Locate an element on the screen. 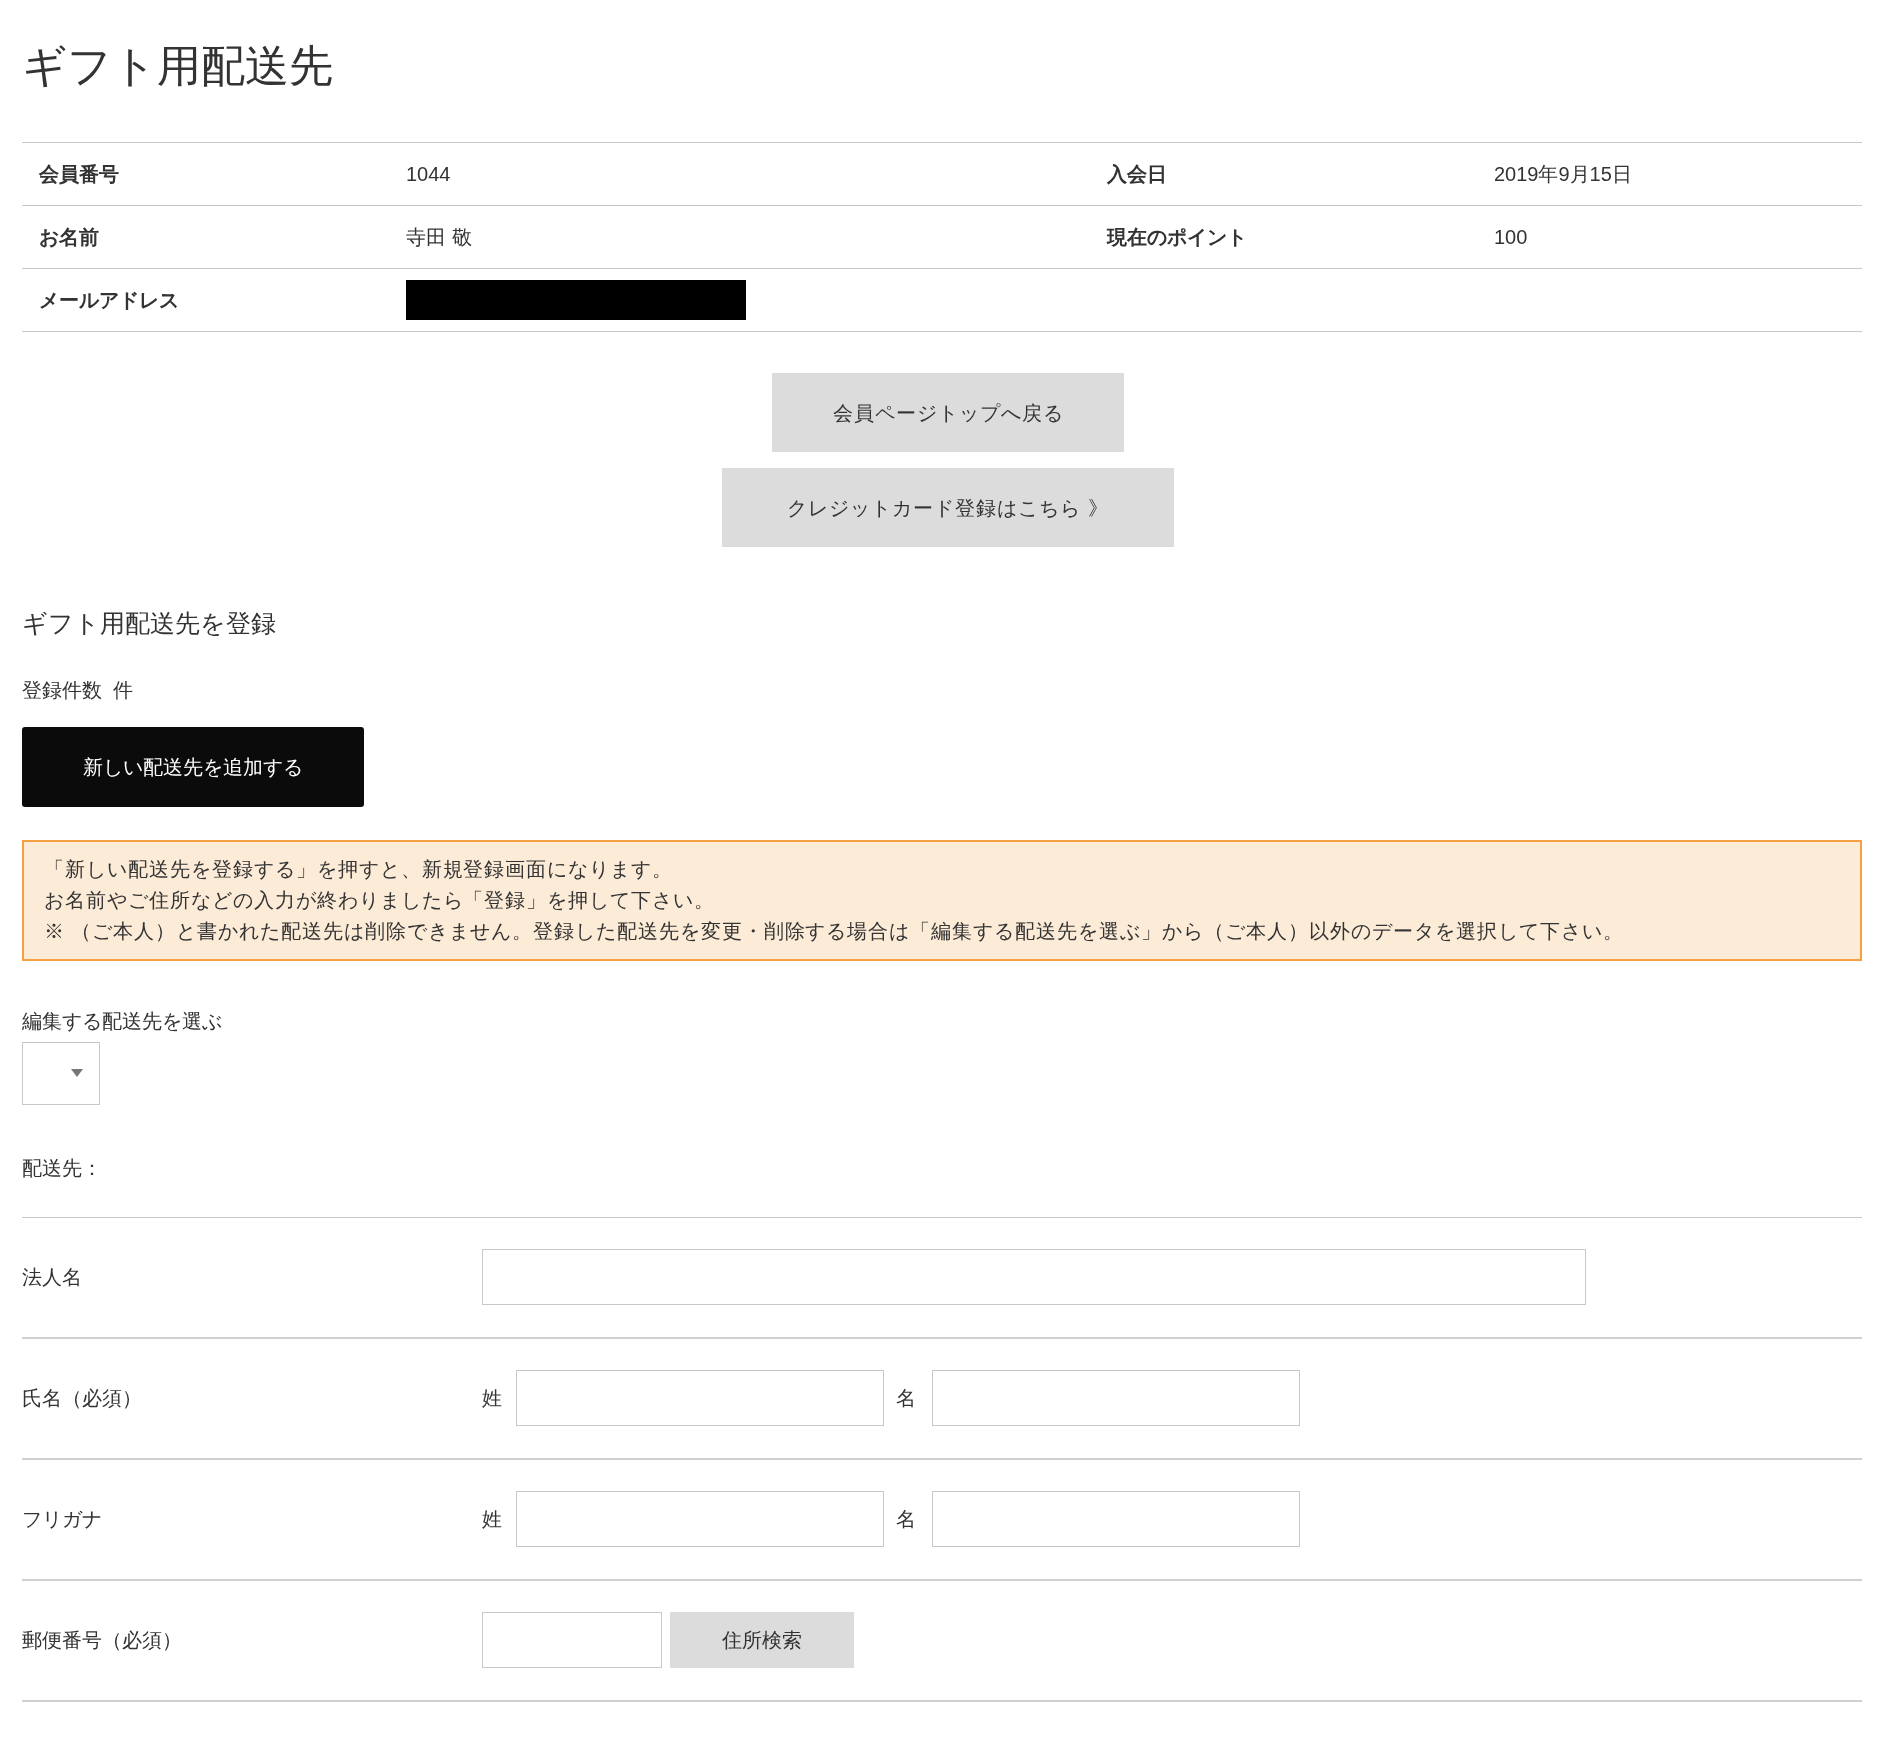  destination-select is located at coordinates (61, 1073).